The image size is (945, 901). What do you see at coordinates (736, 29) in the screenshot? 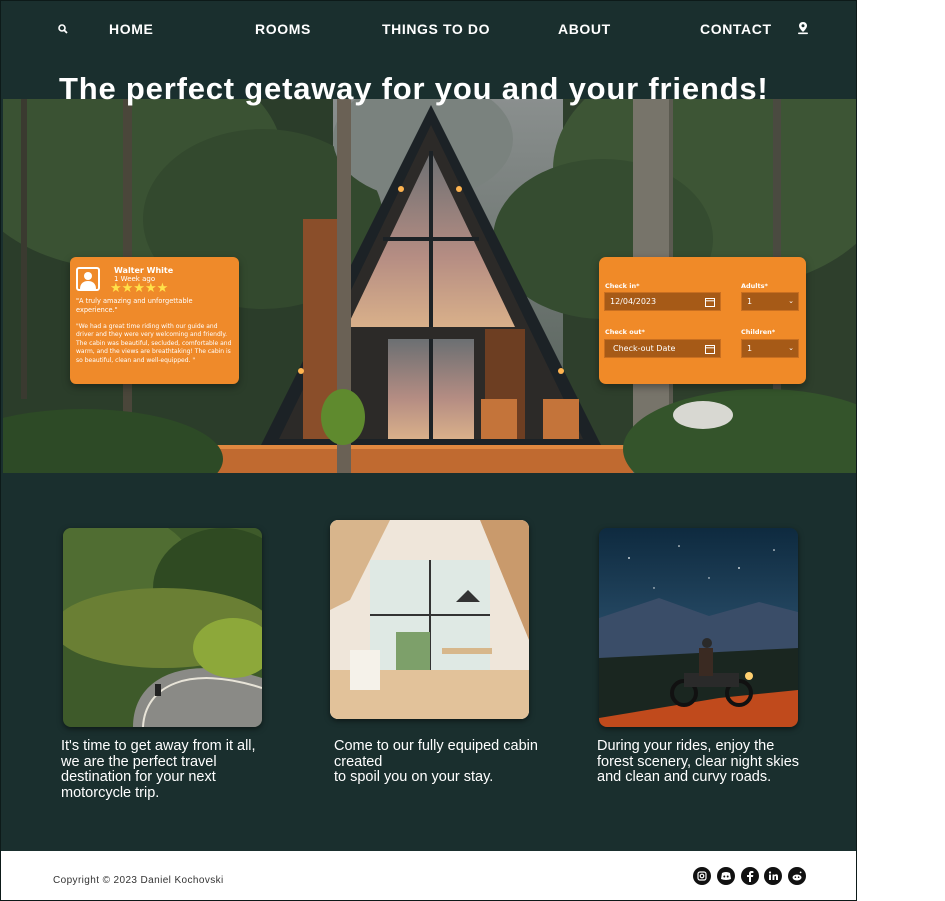
I see `nav-contact: CONTACT` at bounding box center [736, 29].